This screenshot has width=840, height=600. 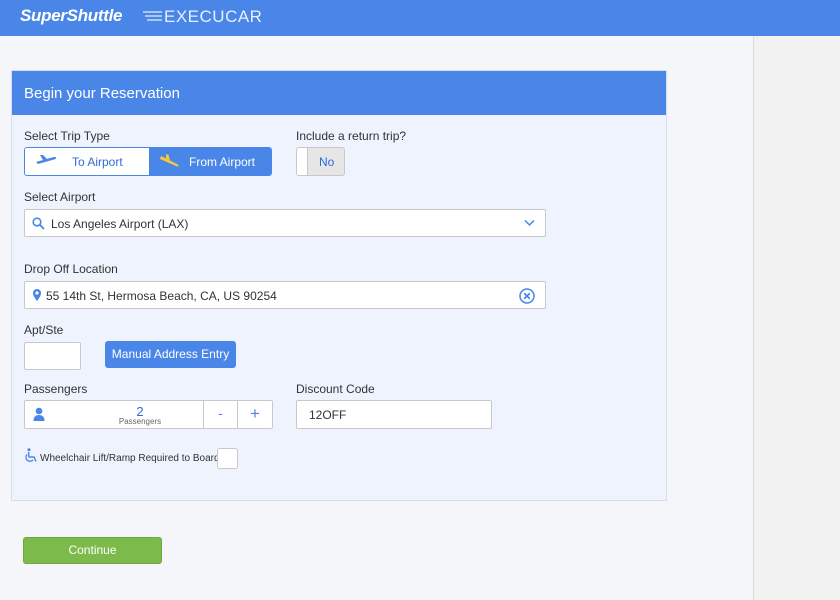 I want to click on wing-logo-icon, so click(x=152, y=16).